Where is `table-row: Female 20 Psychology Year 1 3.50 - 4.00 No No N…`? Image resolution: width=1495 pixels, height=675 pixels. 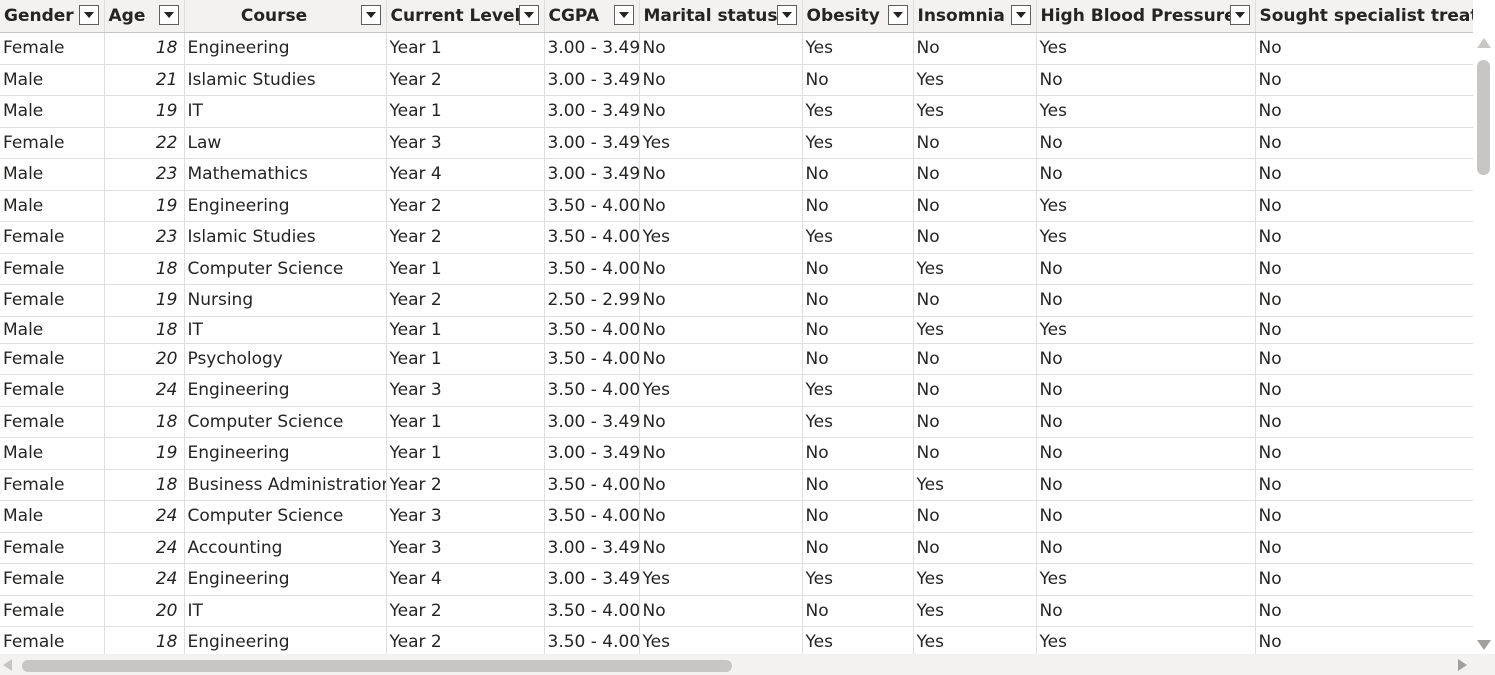
table-row: Female 20 Psychology Year 1 3.50 - 4.00 No No N… is located at coordinates (736, 359).